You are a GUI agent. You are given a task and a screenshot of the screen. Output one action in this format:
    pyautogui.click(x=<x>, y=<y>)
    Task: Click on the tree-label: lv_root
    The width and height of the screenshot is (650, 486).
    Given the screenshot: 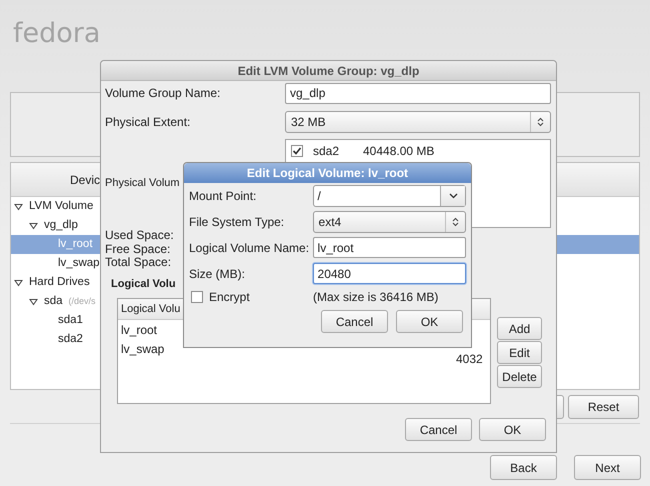 What is the action you would take?
    pyautogui.click(x=75, y=244)
    